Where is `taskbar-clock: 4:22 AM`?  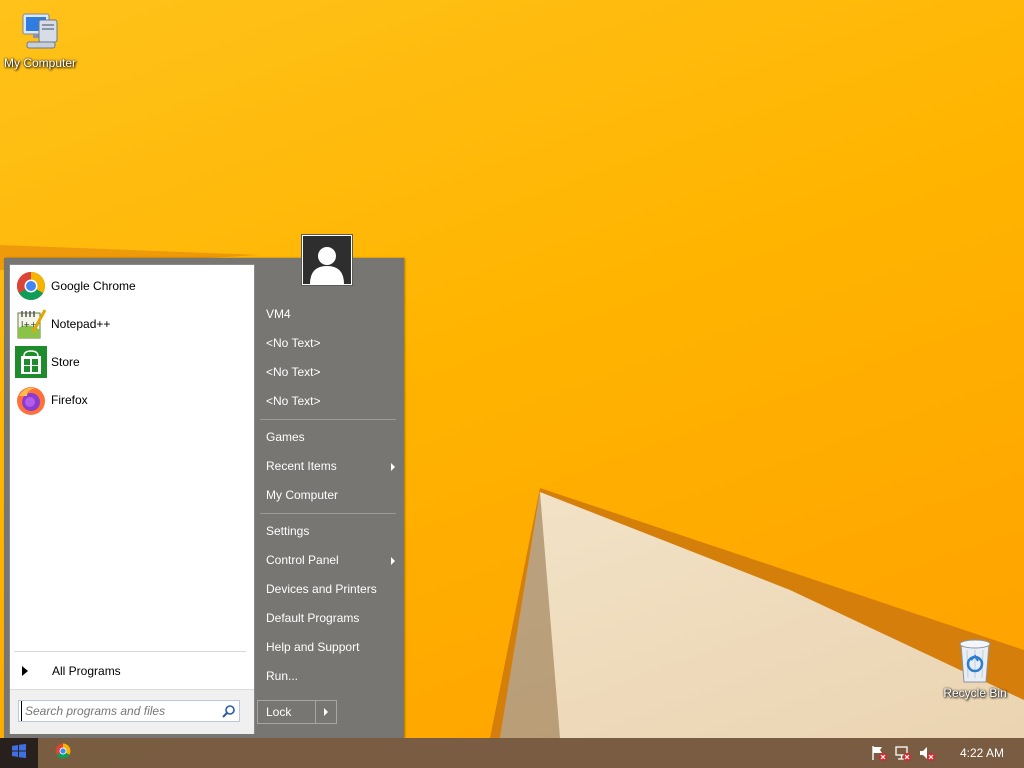 taskbar-clock: 4:22 AM is located at coordinates (982, 753).